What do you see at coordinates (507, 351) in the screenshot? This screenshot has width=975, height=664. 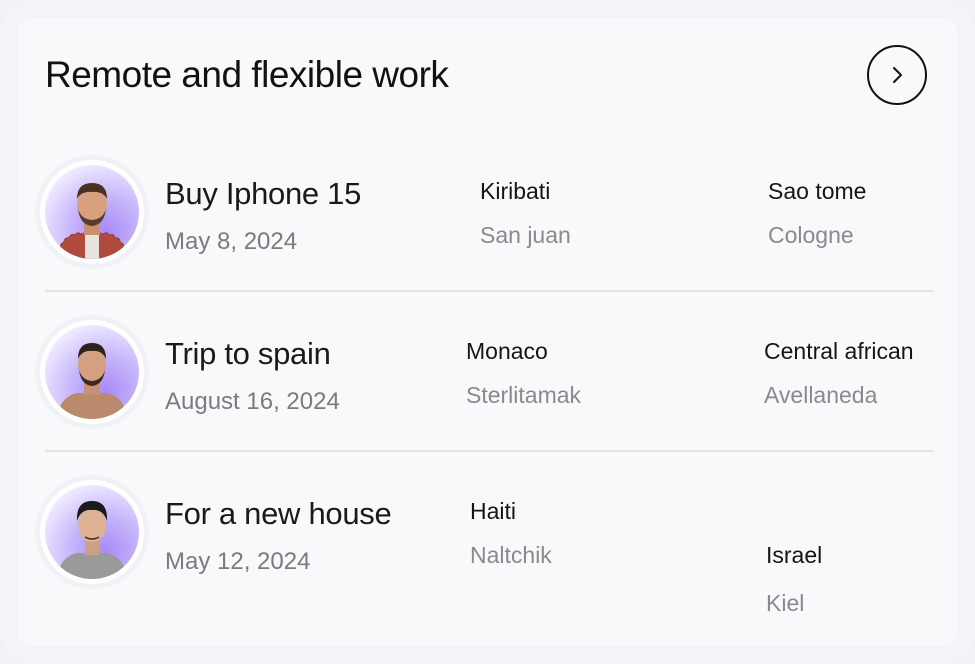 I see `location-primary: Monaco` at bounding box center [507, 351].